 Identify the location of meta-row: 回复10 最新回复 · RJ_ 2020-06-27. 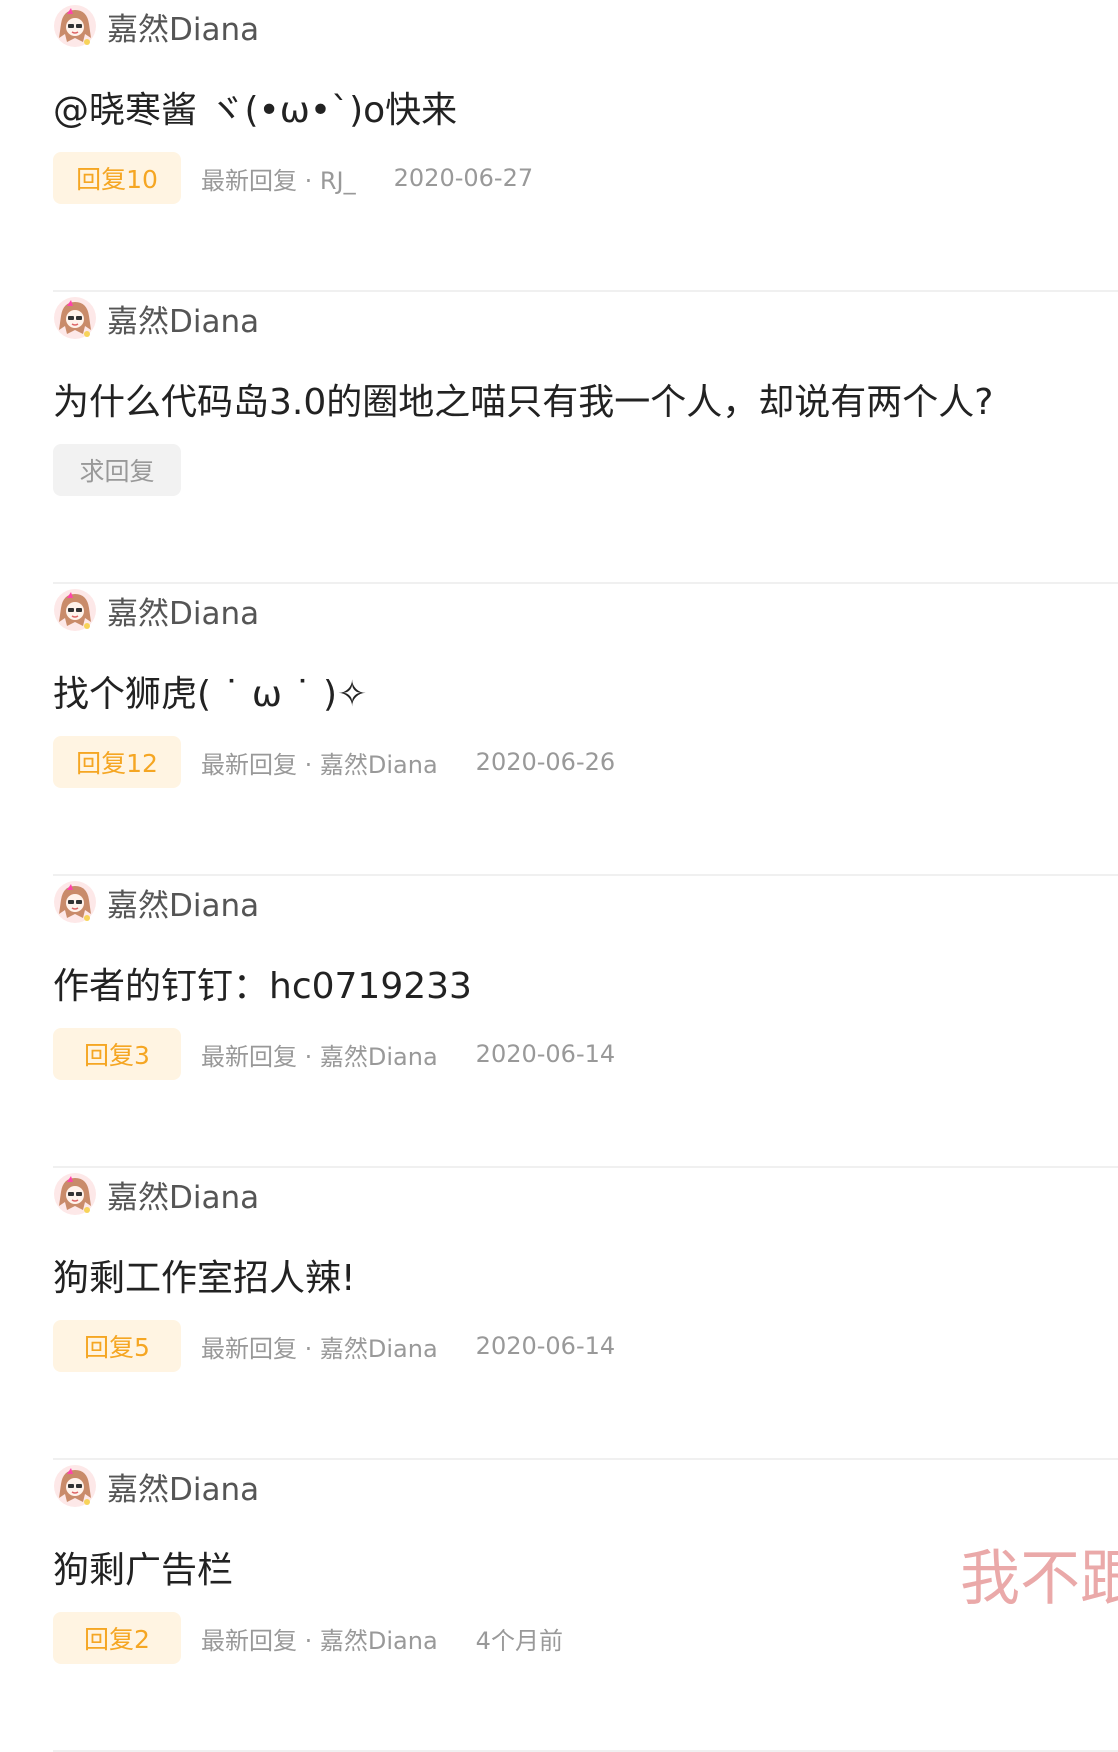
(293, 178).